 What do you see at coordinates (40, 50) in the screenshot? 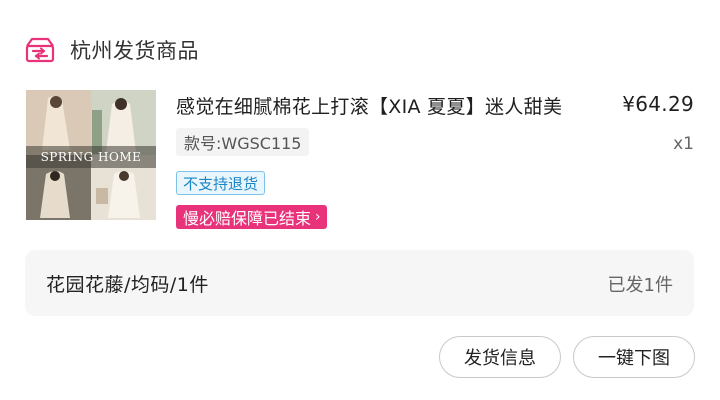
I see `shipping-box-icon` at bounding box center [40, 50].